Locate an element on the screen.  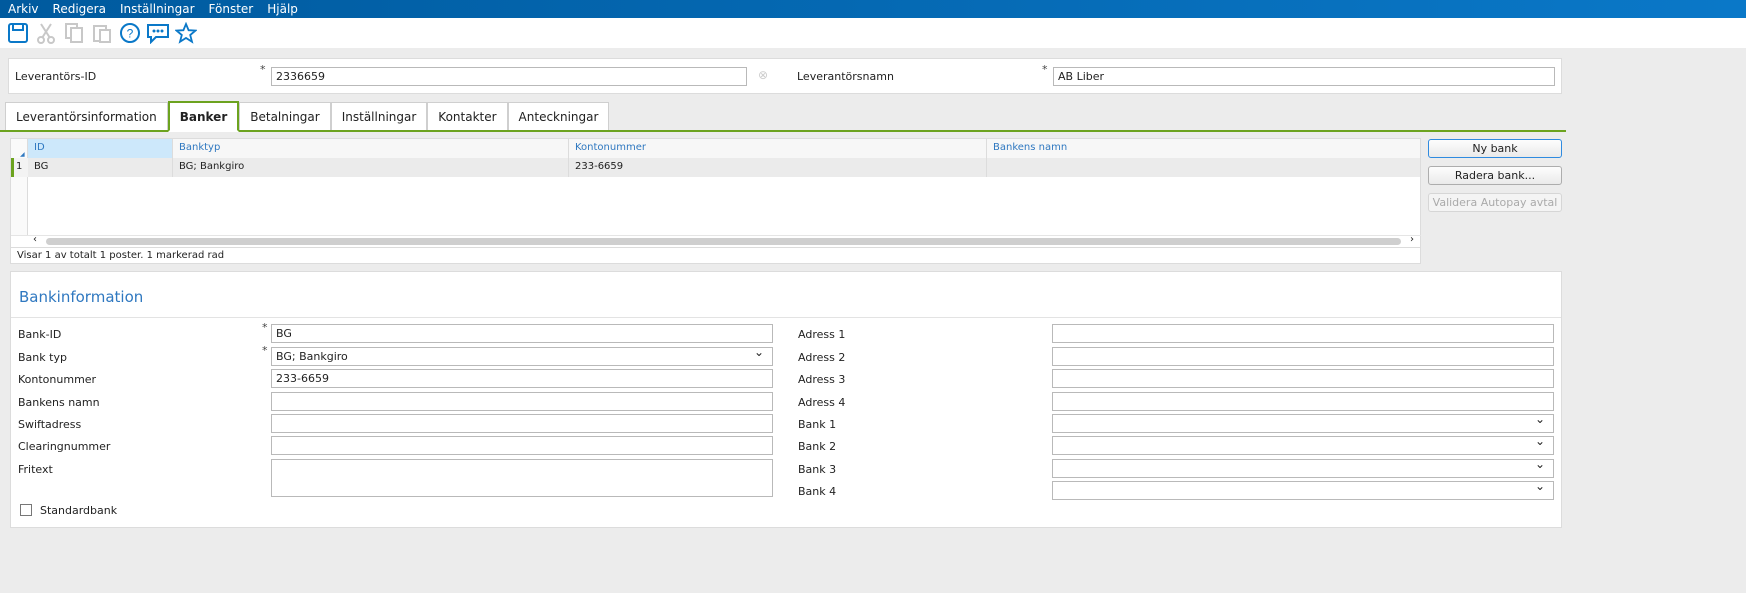
bank-typ-label: Bank typ is located at coordinates (42, 357).